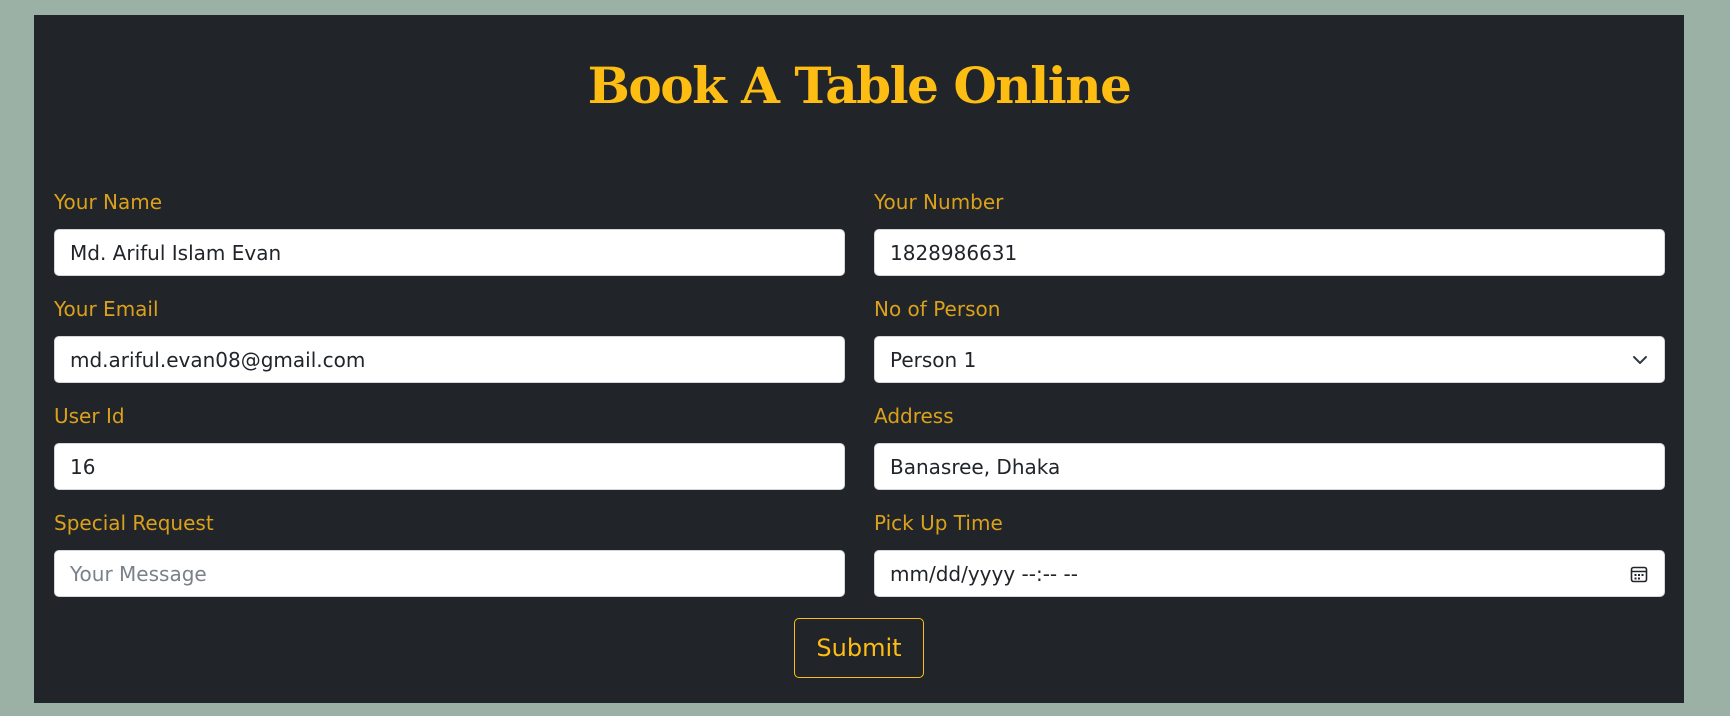 The image size is (1730, 716). I want to click on special-request-group: Special Request Your Message, so click(449, 553).